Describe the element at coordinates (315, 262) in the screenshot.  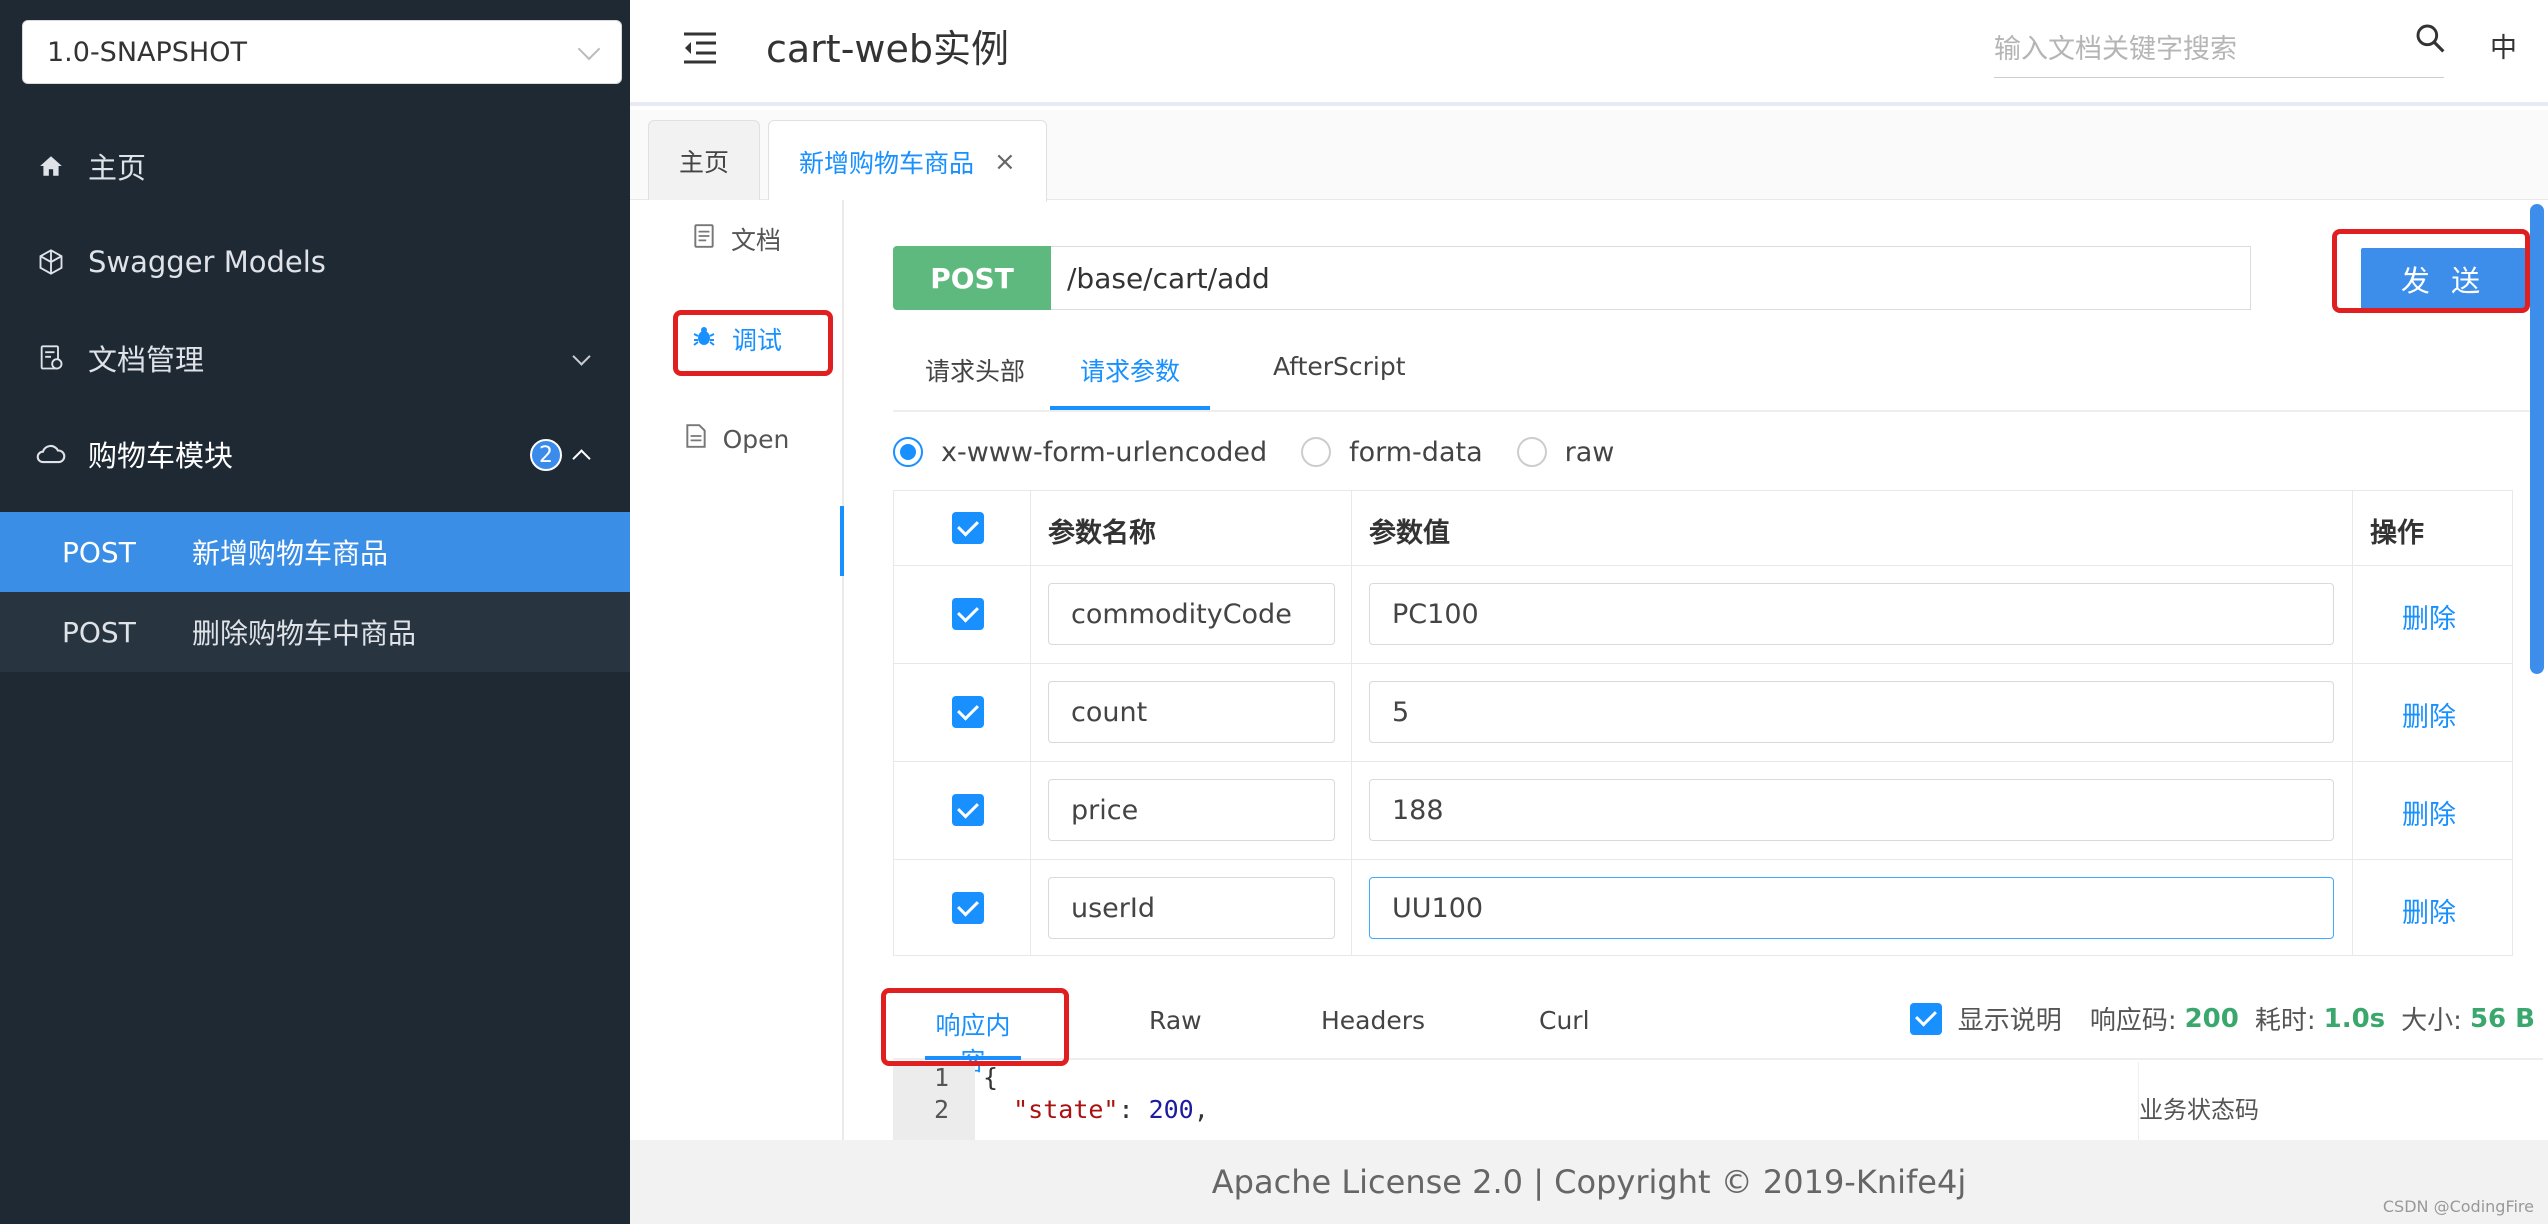
I see `sidebar-item-swagger-models: Swagger Models` at that location.